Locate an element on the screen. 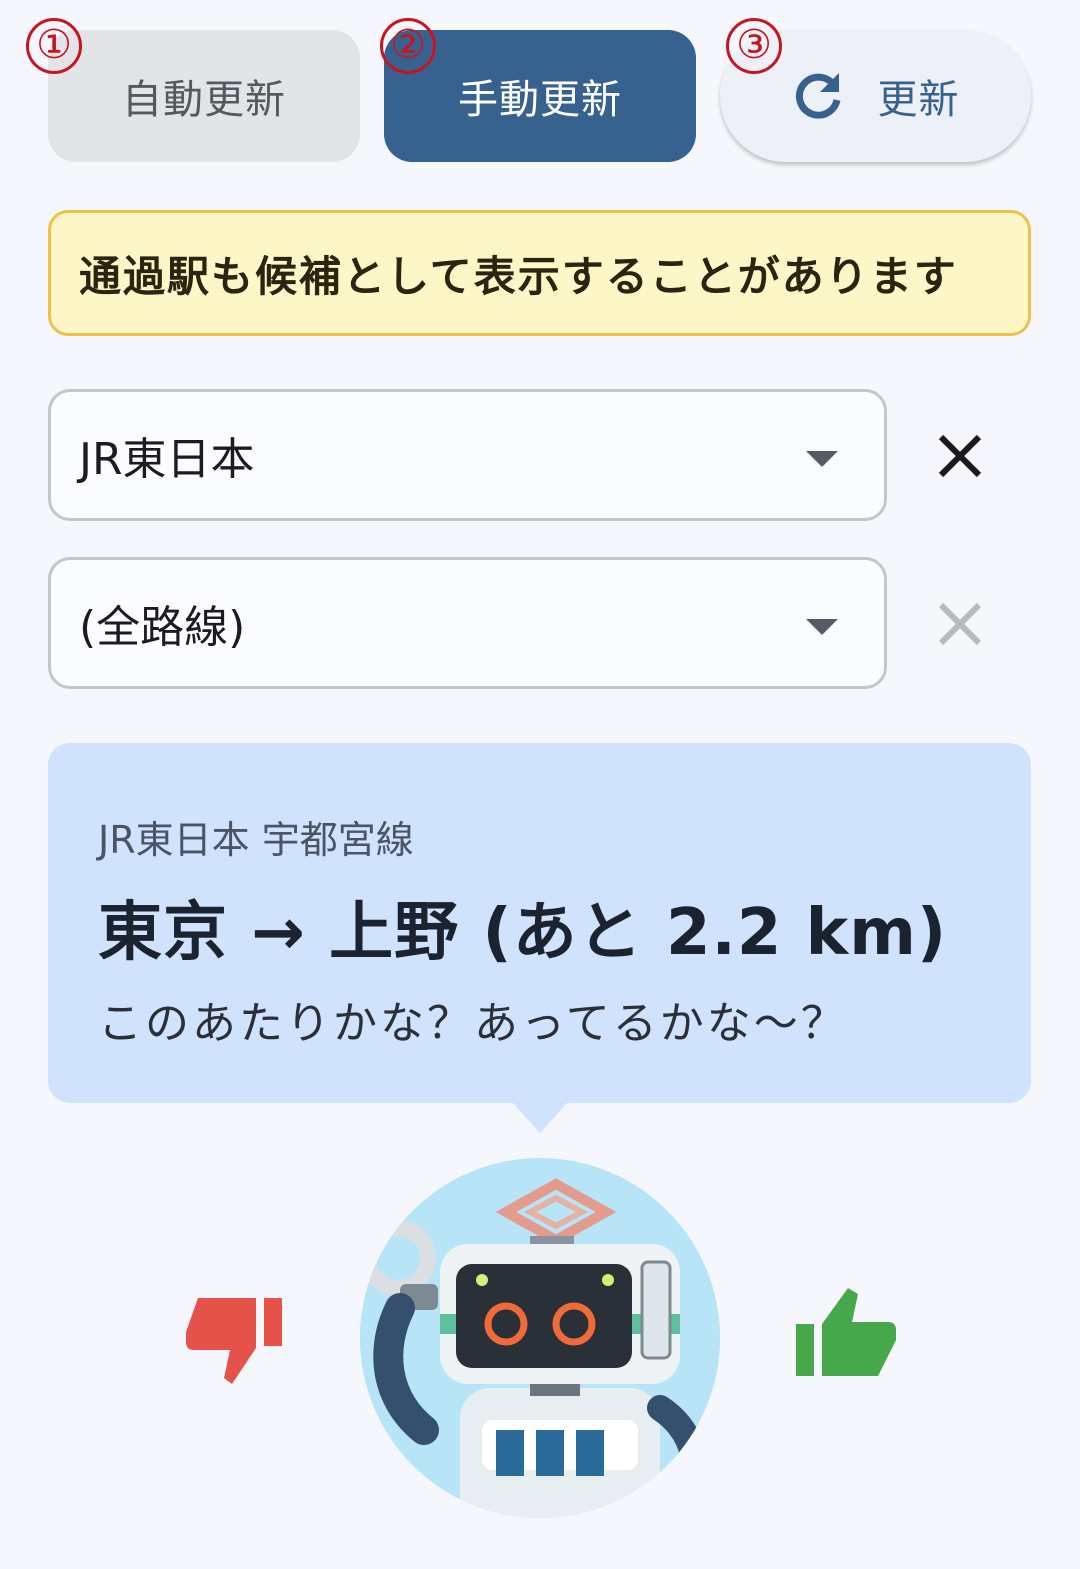 The height and width of the screenshot is (1569, 1080). annotation-marker-3: ③ is located at coordinates (754, 46).